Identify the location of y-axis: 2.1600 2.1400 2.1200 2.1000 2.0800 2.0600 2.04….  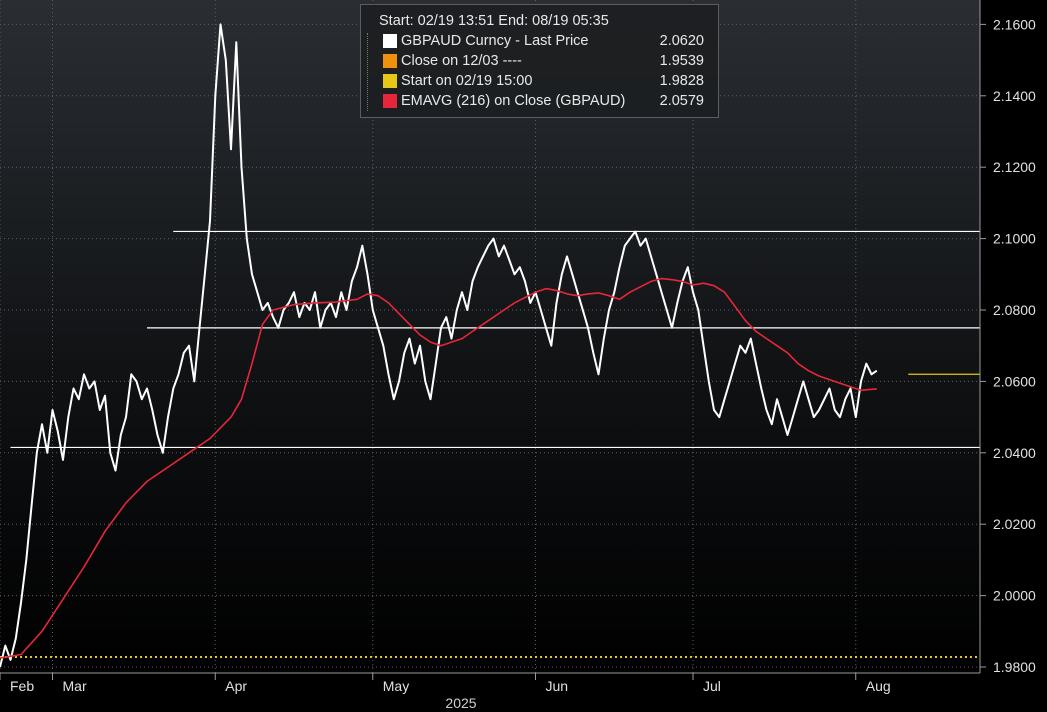
(1008, 345).